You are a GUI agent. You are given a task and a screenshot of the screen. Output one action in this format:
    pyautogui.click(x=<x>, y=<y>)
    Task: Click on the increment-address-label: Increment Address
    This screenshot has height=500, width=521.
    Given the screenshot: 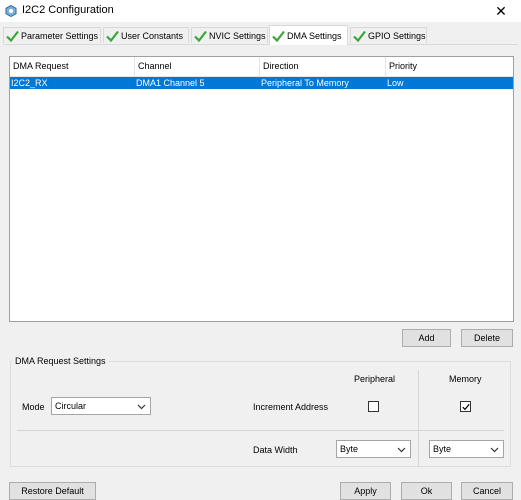 What is the action you would take?
    pyautogui.click(x=291, y=407)
    